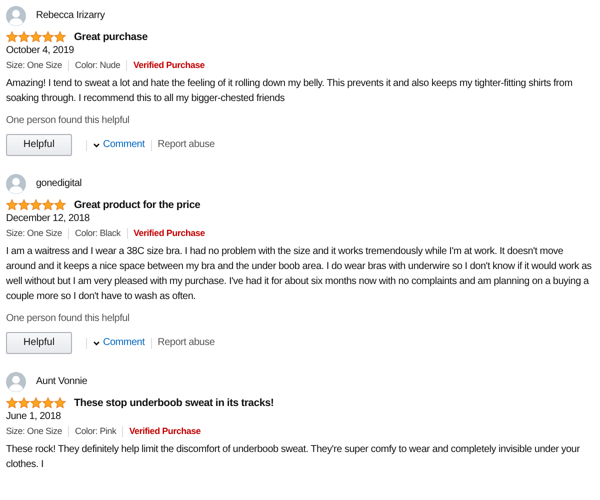  I want to click on reviewer-name: gonedigital, so click(59, 184).